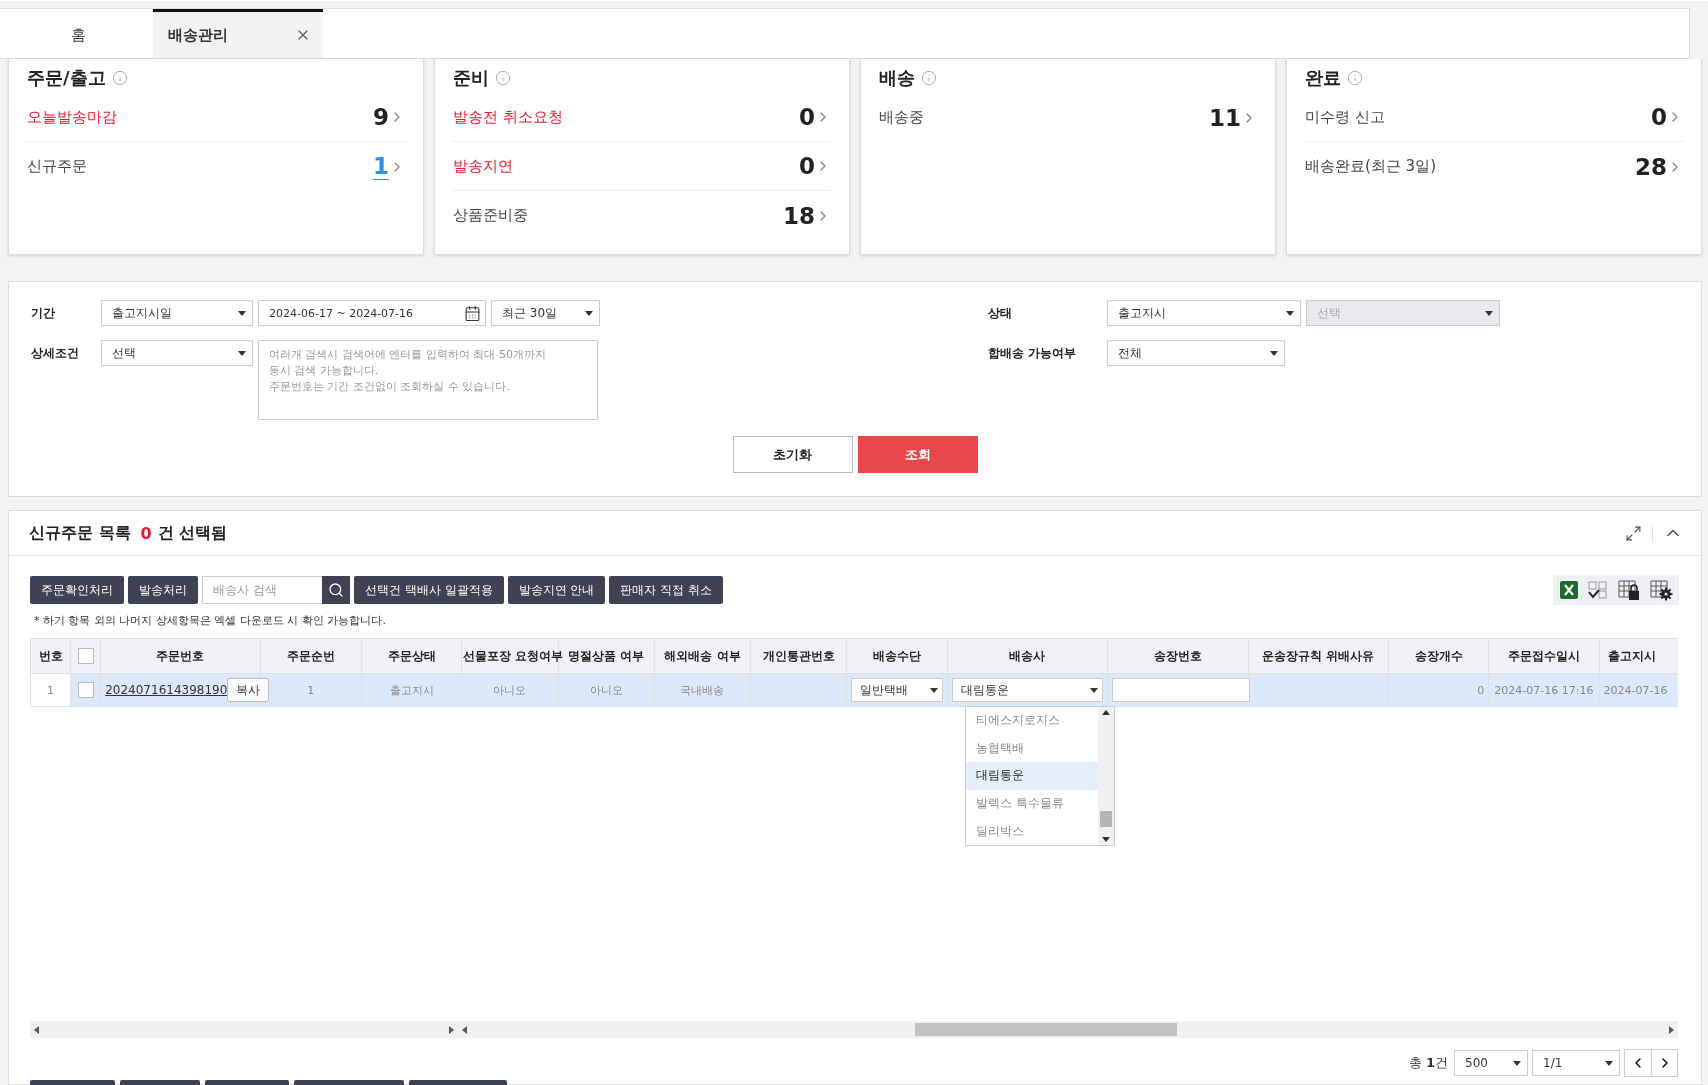 The image size is (1708, 1085). Describe the element at coordinates (472, 313) in the screenshot. I see `calendar-icon` at that location.